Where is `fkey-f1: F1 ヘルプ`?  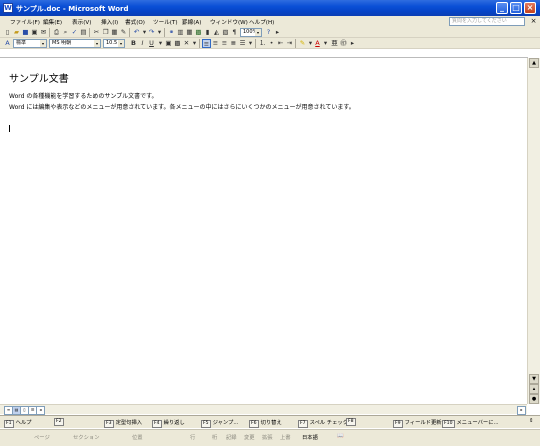
fkey-f1: F1 ヘルプ is located at coordinates (17, 423).